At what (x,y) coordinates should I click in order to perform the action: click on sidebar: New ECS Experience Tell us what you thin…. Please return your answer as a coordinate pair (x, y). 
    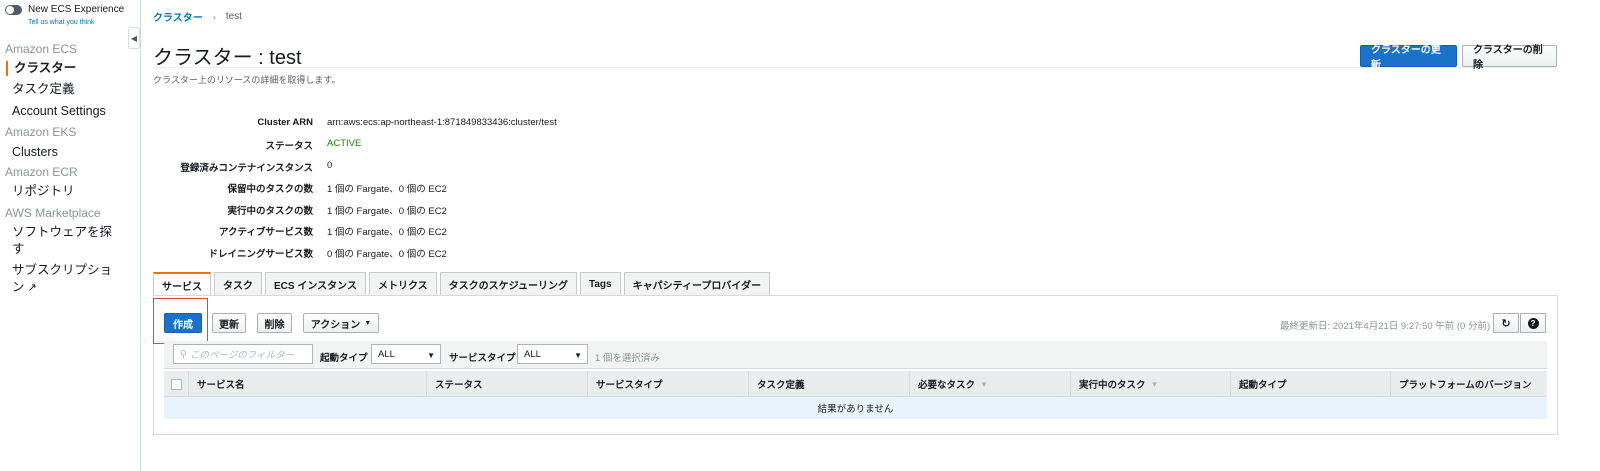
    Looking at the image, I should click on (70, 235).